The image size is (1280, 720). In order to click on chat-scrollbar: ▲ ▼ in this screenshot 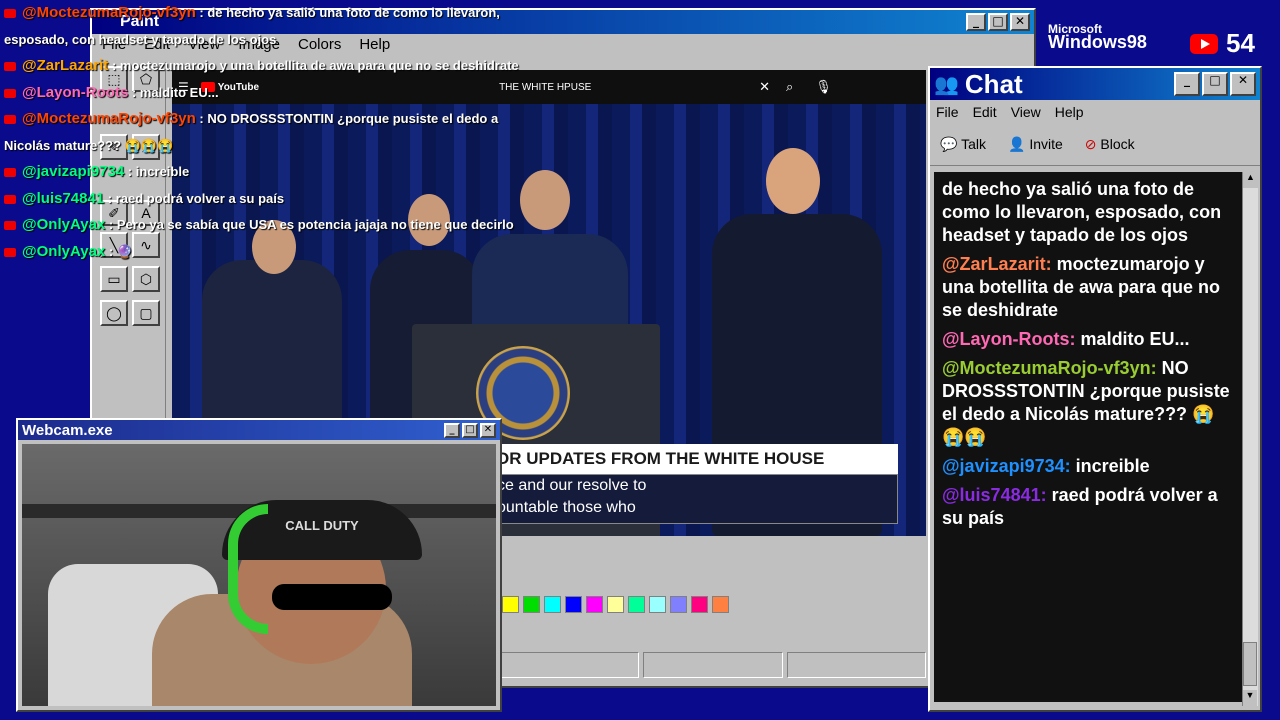, I will do `click(1250, 439)`.